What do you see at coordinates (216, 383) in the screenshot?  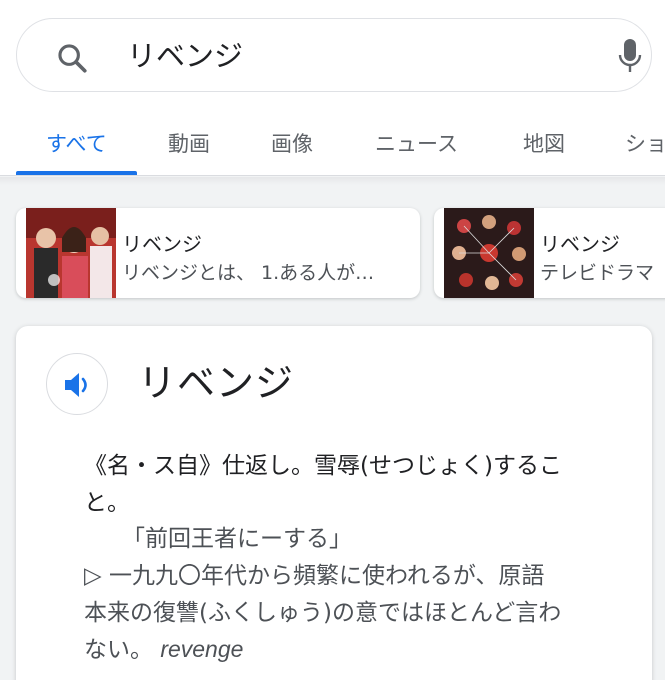 I see `headword: リベンジ` at bounding box center [216, 383].